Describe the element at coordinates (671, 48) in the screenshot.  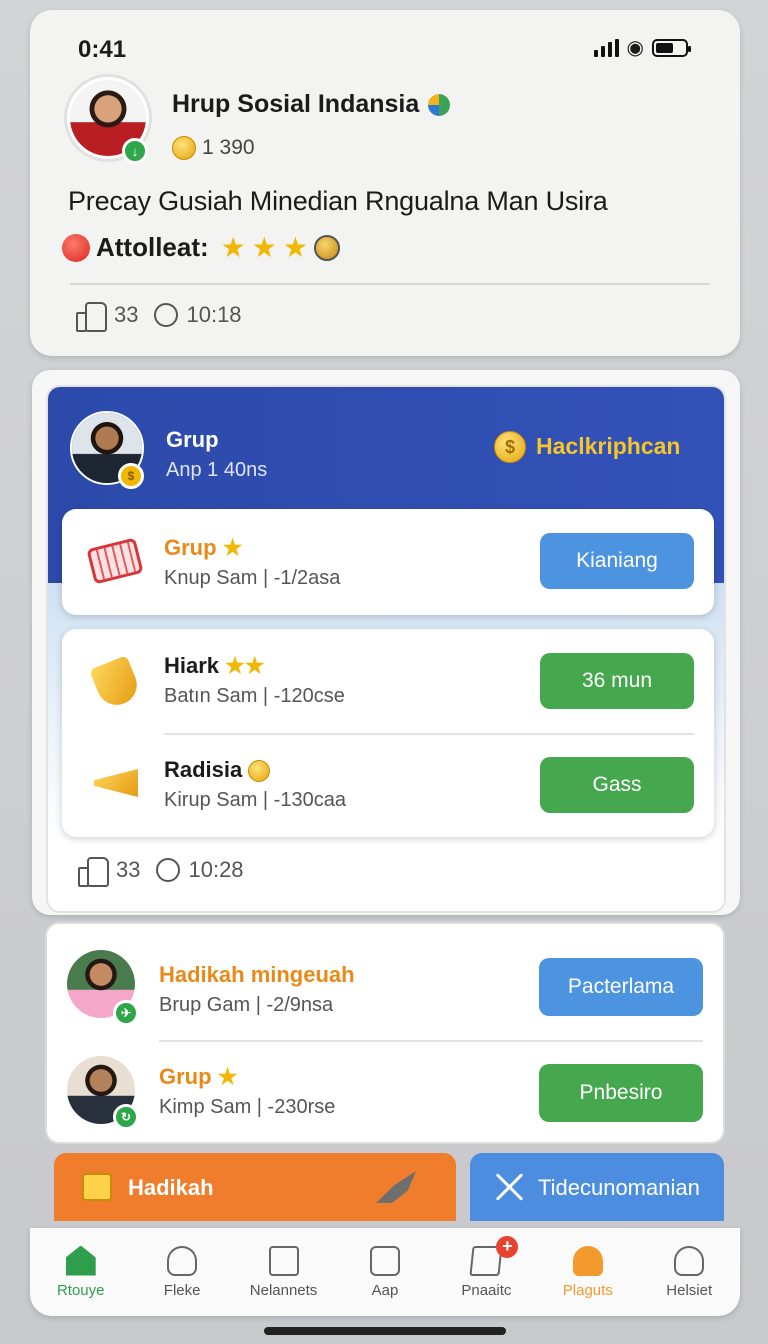
I see `battery-icon` at that location.